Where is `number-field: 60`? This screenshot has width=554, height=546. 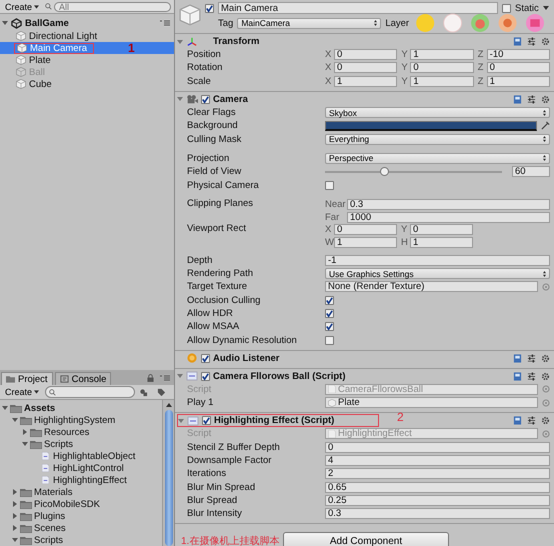 number-field: 60 is located at coordinates (531, 172).